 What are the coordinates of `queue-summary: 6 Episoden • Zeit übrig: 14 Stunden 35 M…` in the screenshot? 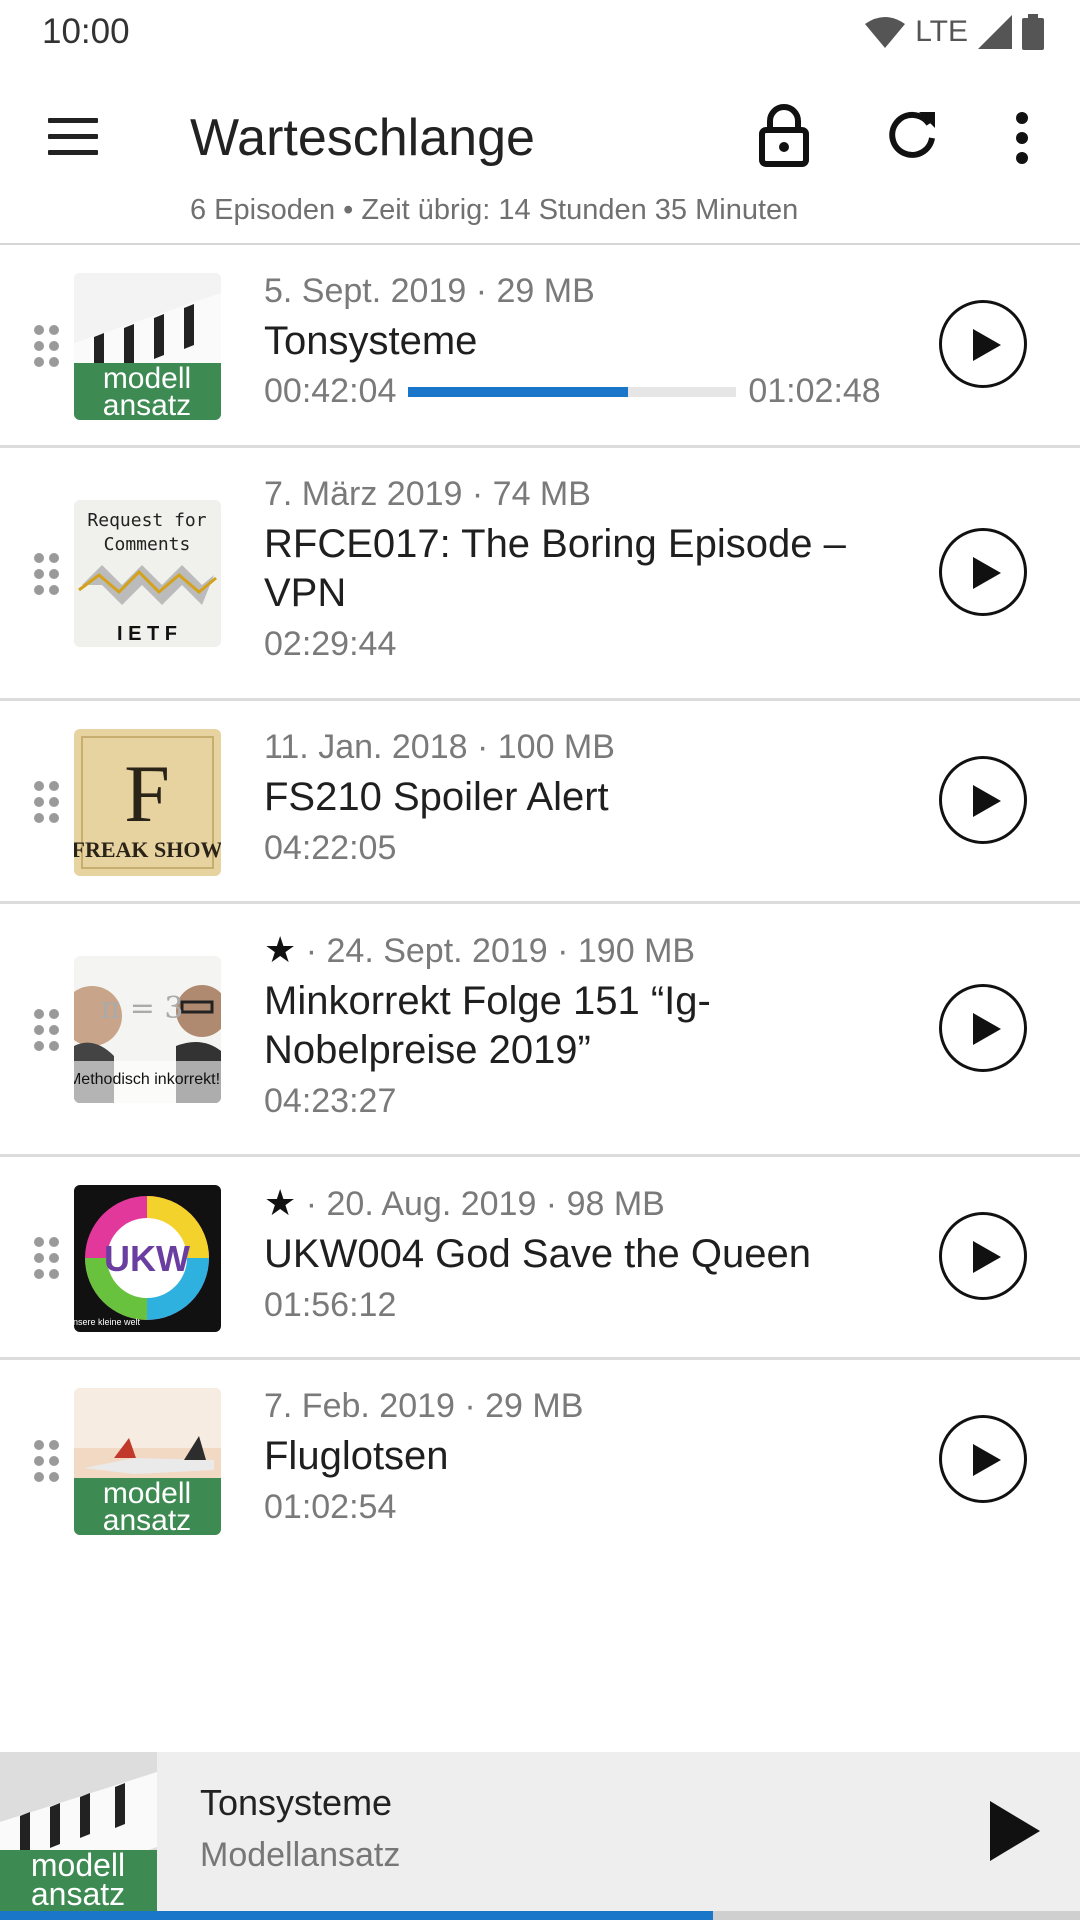 It's located at (494, 210).